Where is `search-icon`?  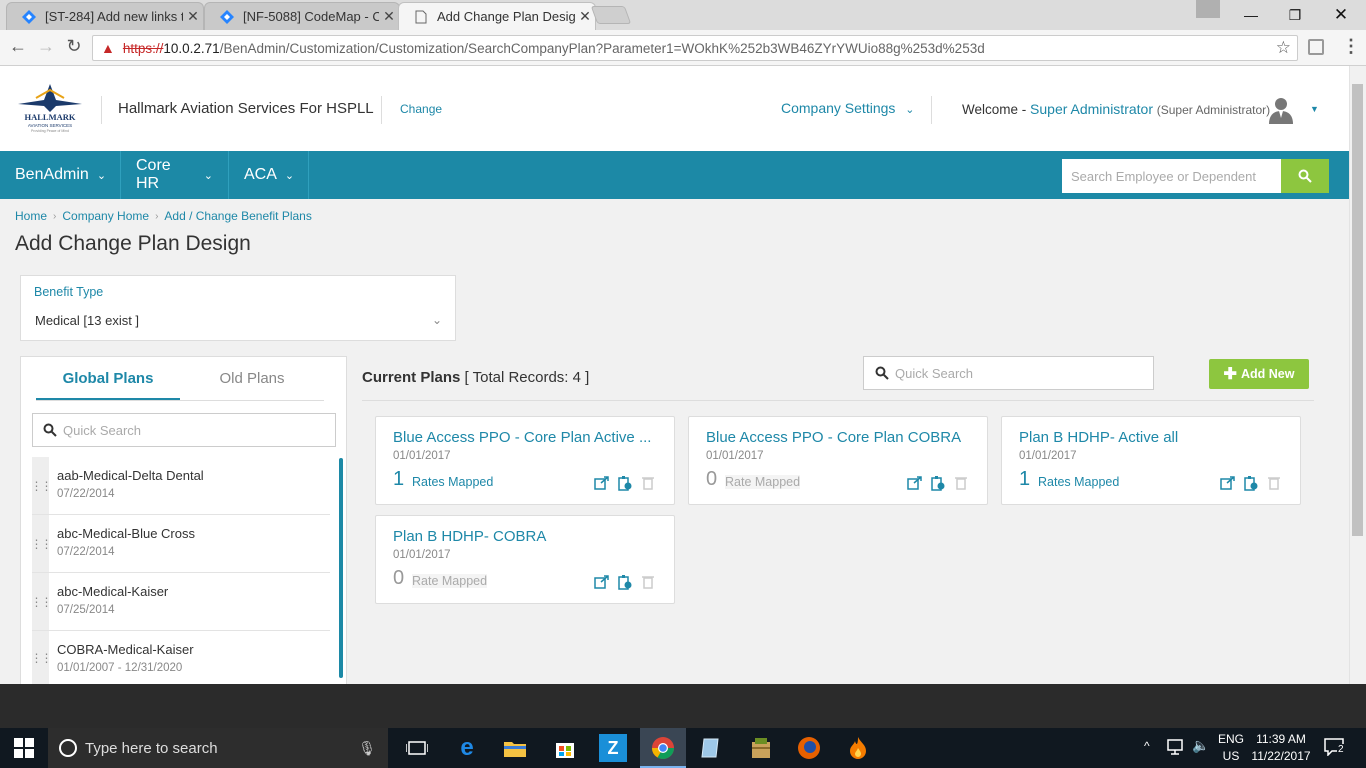
search-icon is located at coordinates (1305, 176).